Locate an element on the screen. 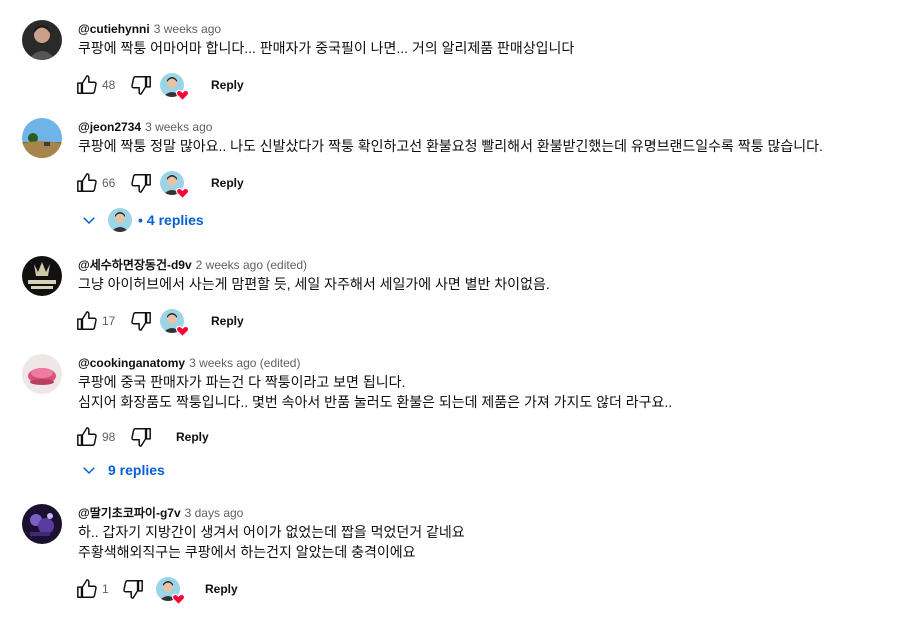 The height and width of the screenshot is (619, 903). author-name: @딸기초코파이-g7v is located at coordinates (129, 513).